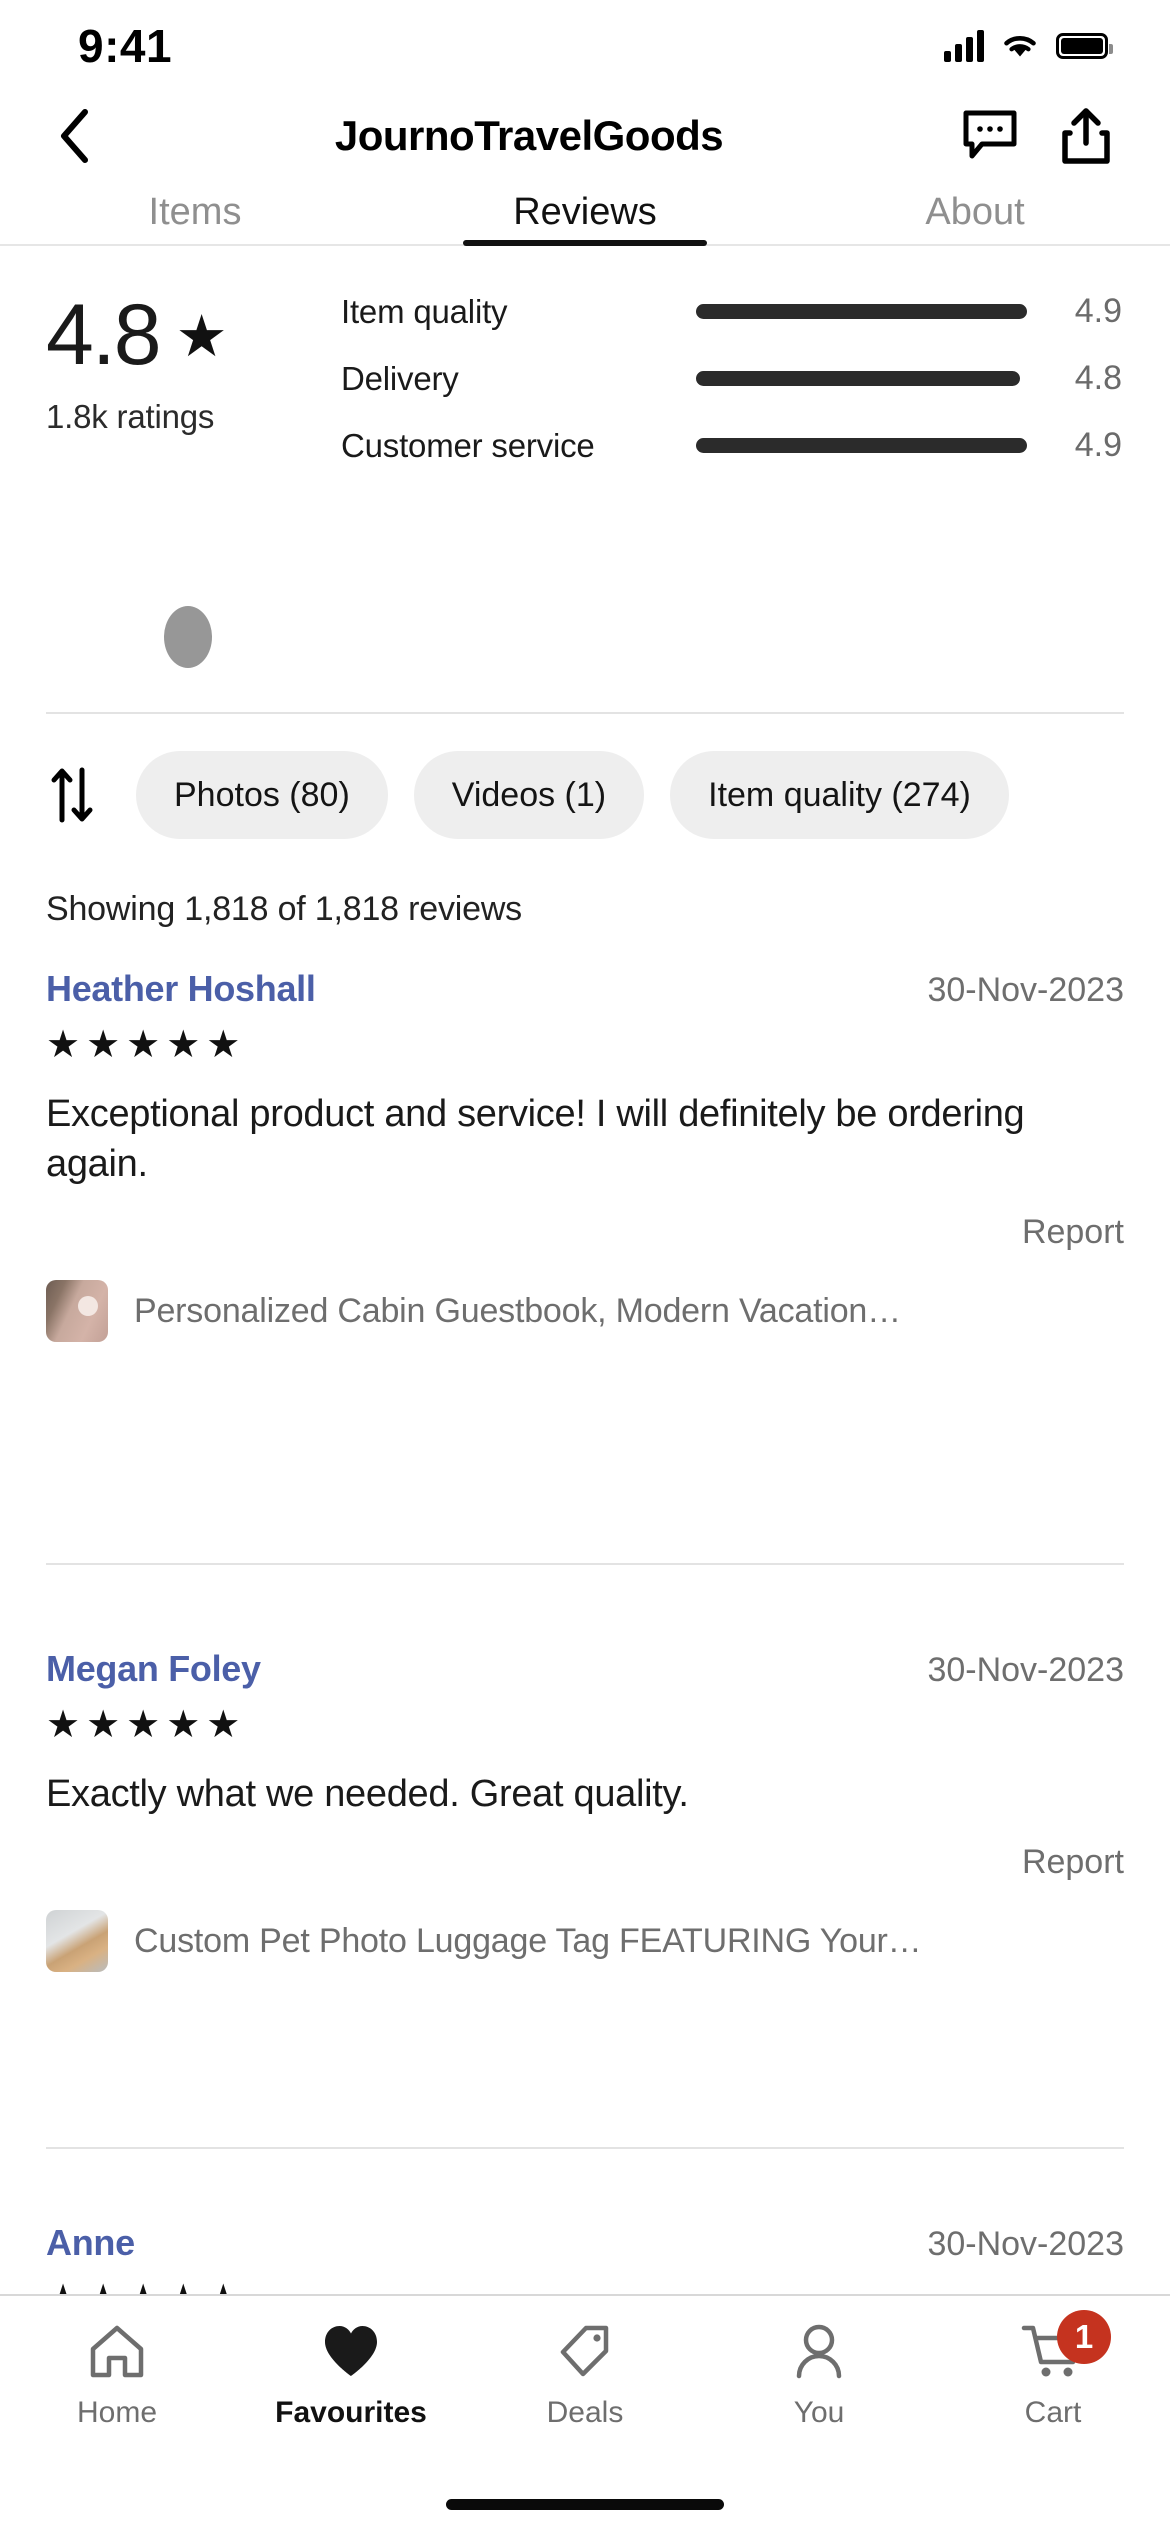  I want to click on breakdown-value: 4.8, so click(1098, 378).